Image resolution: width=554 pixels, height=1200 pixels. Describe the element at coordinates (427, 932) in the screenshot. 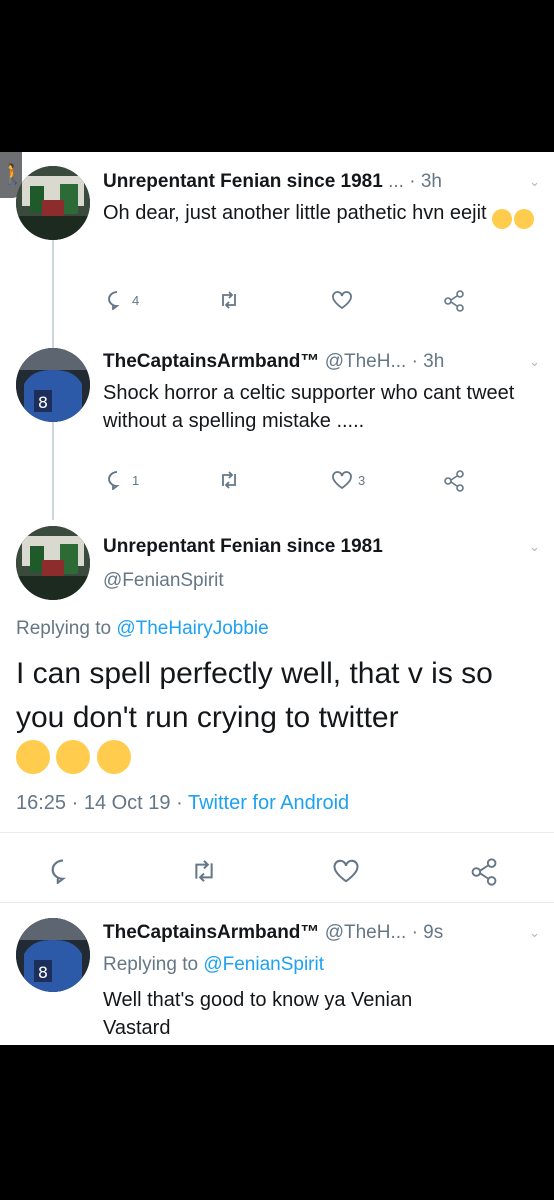

I see `tweet-time: · 9s` at that location.